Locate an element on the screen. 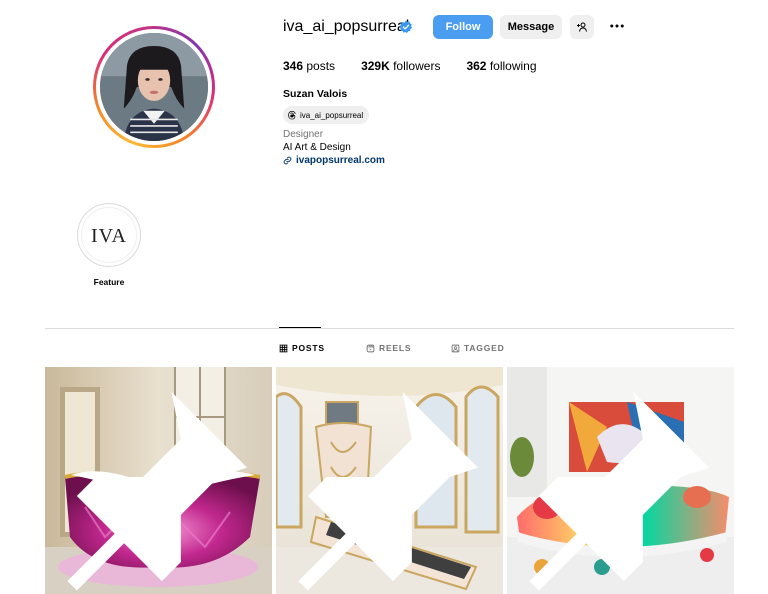  iva-logo: IVA is located at coordinates (109, 236).